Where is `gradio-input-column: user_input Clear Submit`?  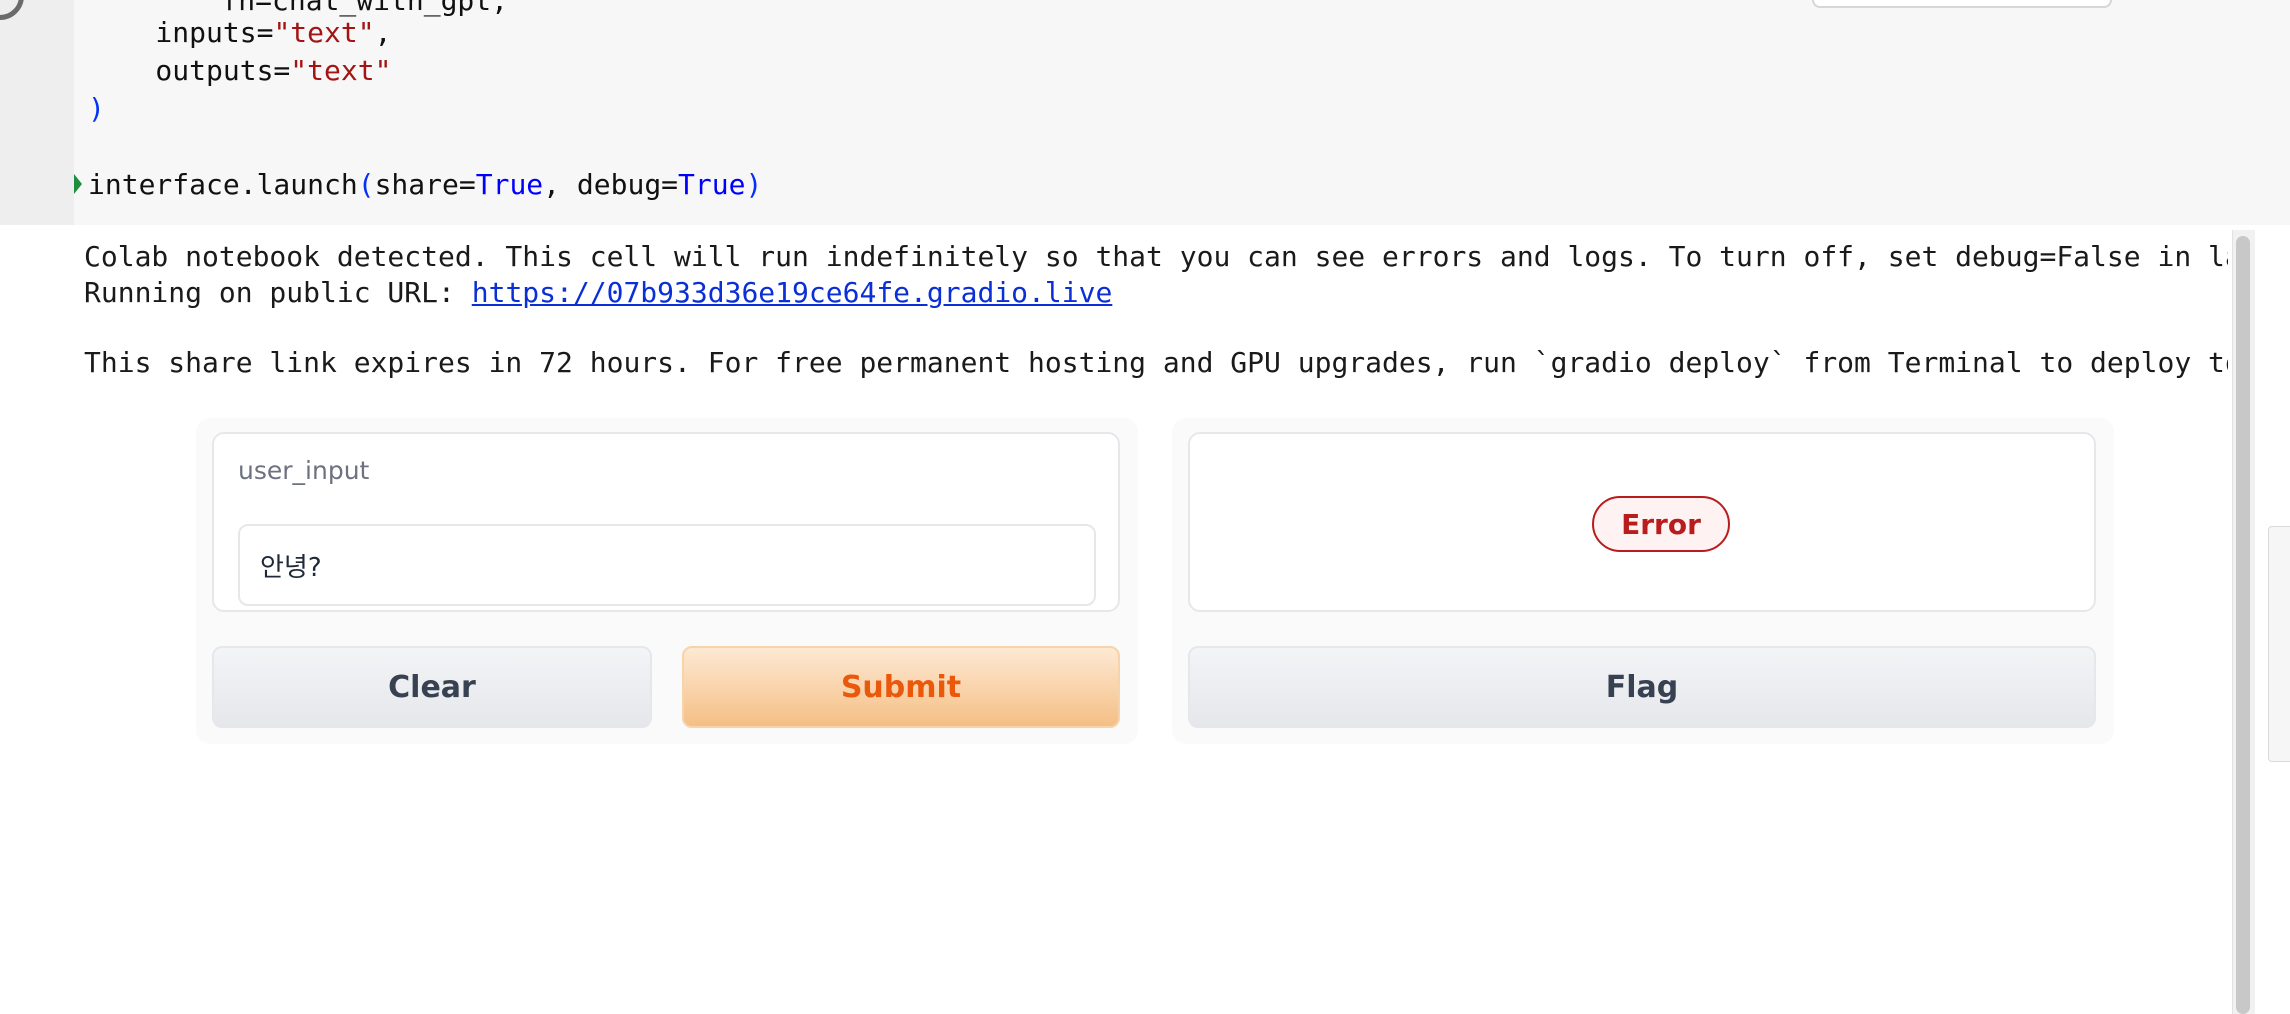
gradio-input-column: user_input Clear Submit is located at coordinates (667, 581).